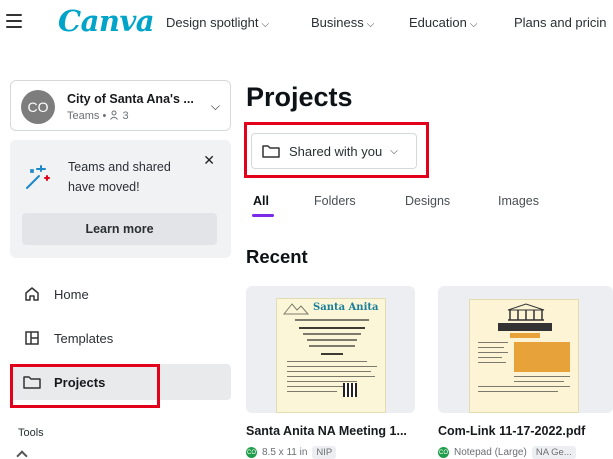  What do you see at coordinates (261, 201) in the screenshot?
I see `tab-all: All` at bounding box center [261, 201].